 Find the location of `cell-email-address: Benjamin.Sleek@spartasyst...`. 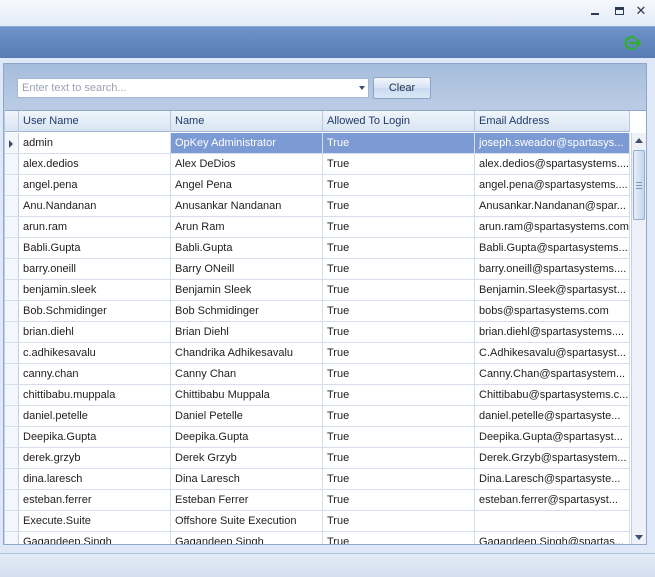

cell-email-address: Benjamin.Sleek@spartasyst... is located at coordinates (552, 290).